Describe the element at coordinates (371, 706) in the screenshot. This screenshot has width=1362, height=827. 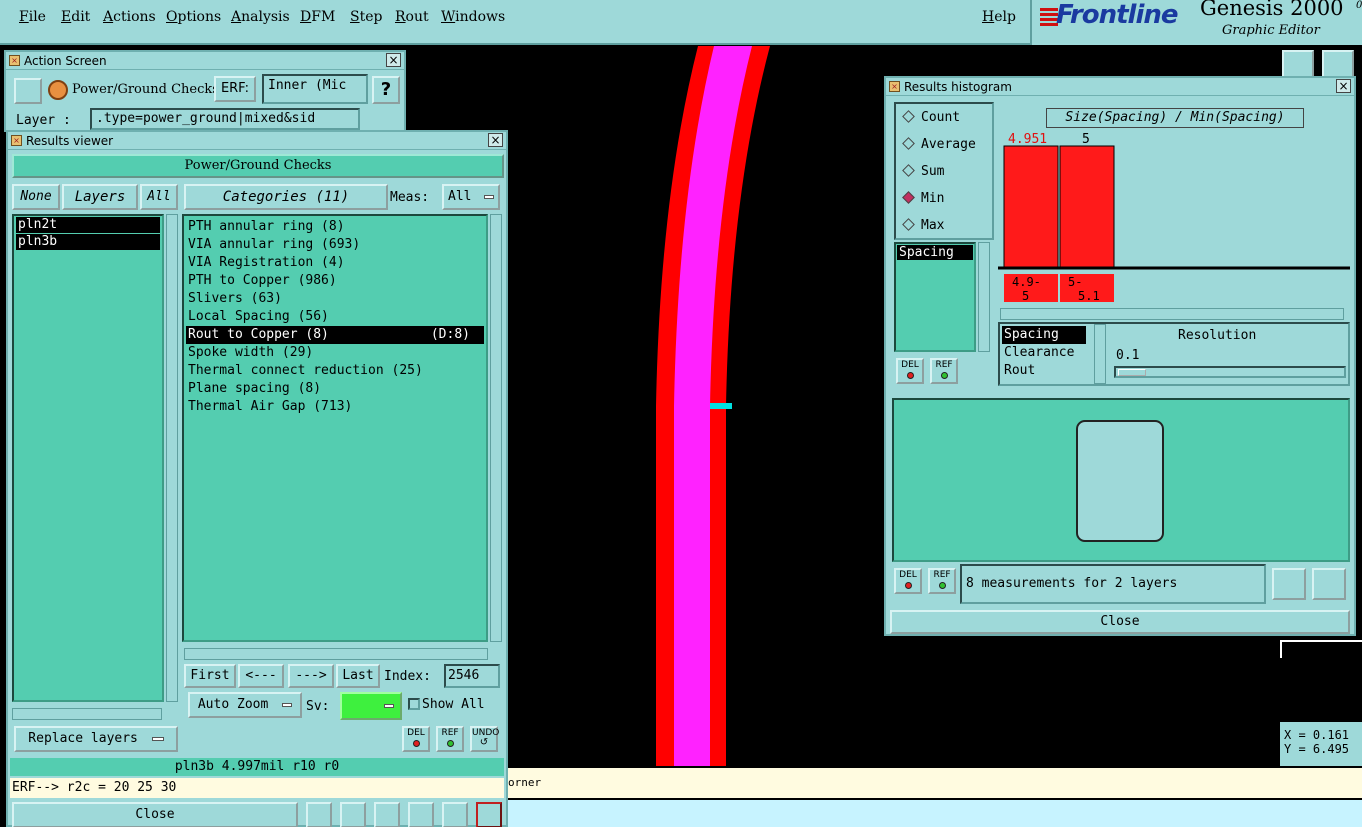
I see `severity-dropdown` at that location.